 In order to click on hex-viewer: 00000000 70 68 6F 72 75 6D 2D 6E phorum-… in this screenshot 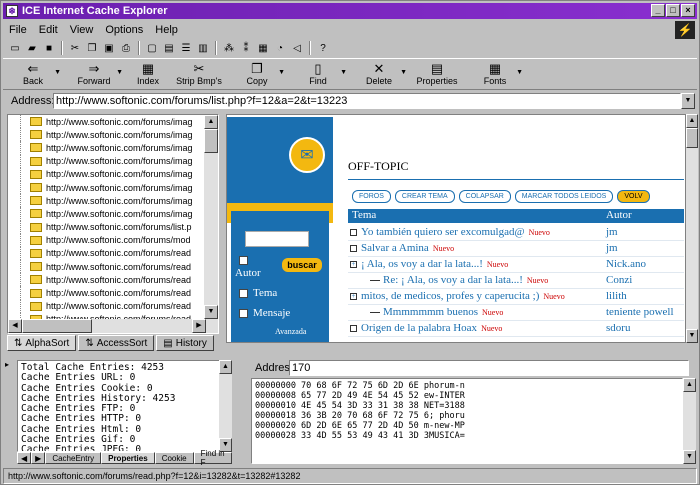, I will do `click(467, 421)`.